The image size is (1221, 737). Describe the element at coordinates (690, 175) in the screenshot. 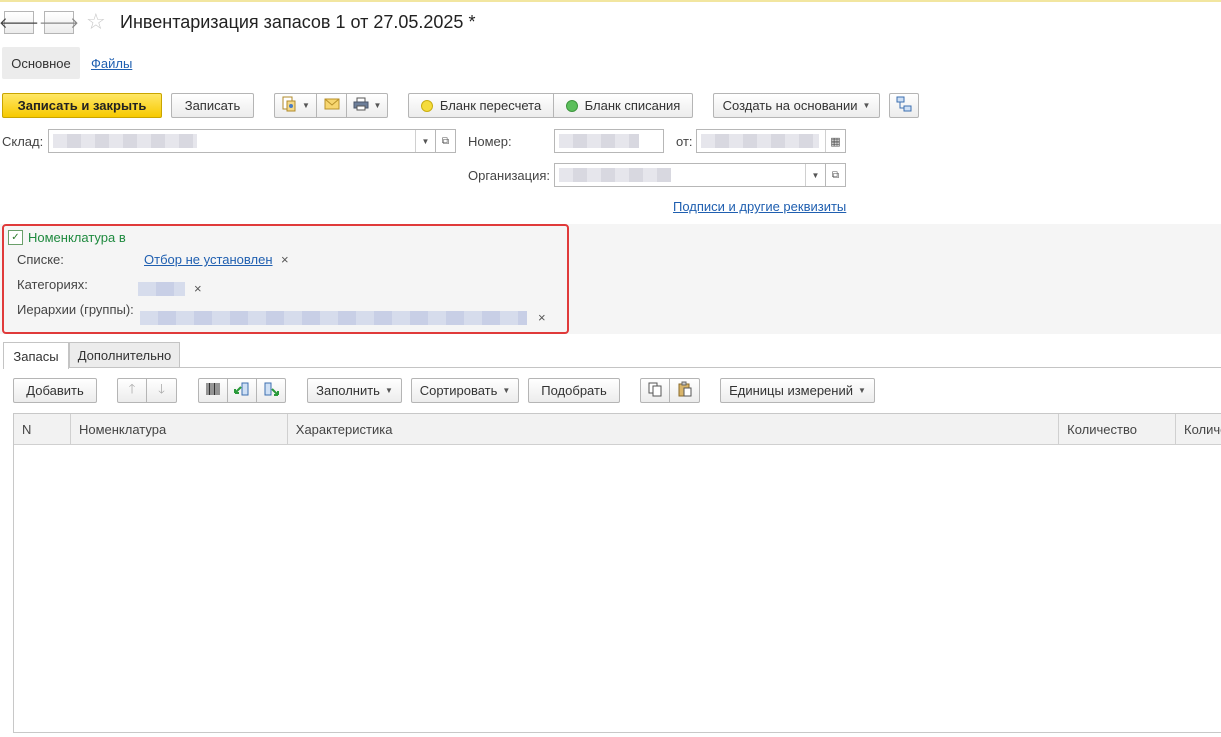

I see `organization-field: ▼` at that location.